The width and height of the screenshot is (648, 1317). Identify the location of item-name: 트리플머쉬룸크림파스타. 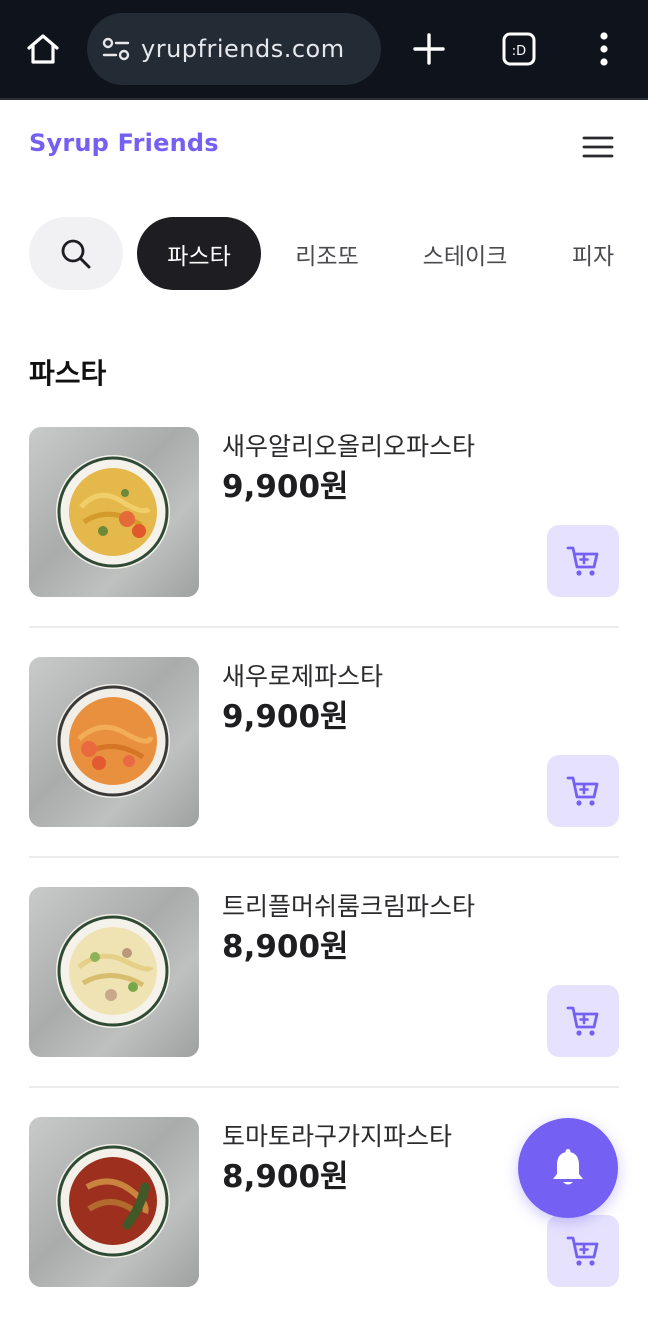
(349, 906).